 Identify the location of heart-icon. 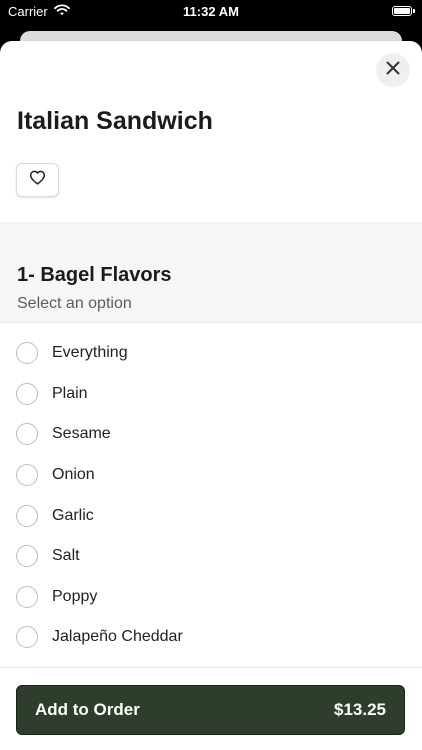
(37, 180).